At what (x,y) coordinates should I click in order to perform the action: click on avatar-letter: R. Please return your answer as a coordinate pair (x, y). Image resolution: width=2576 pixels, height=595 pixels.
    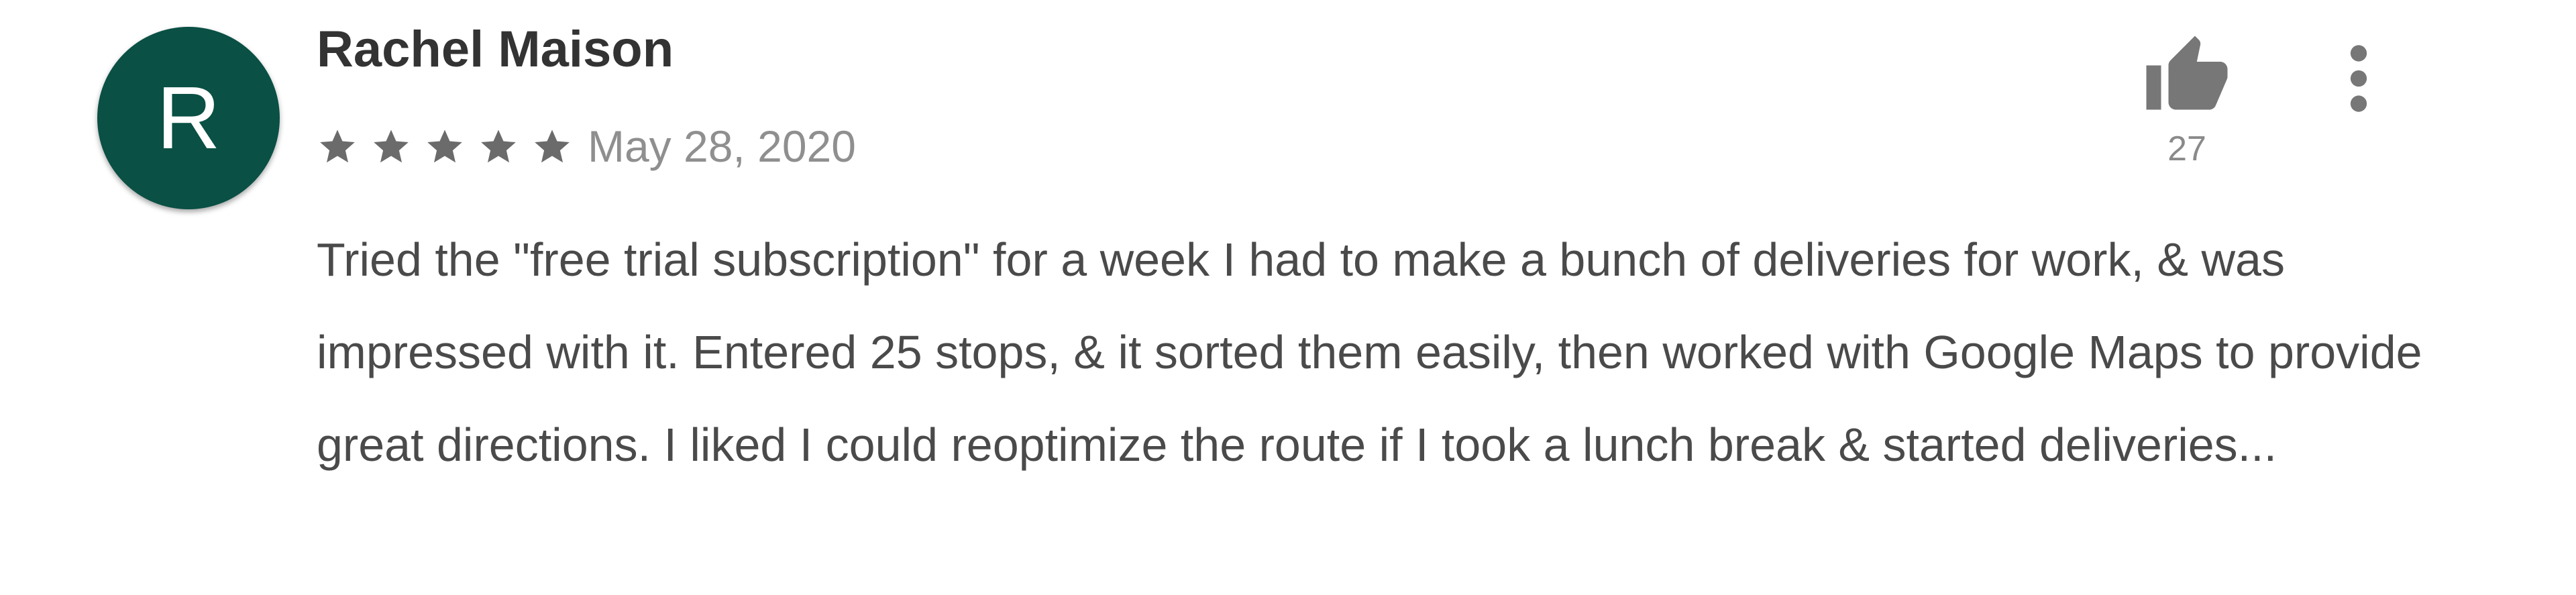
    Looking at the image, I should click on (188, 117).